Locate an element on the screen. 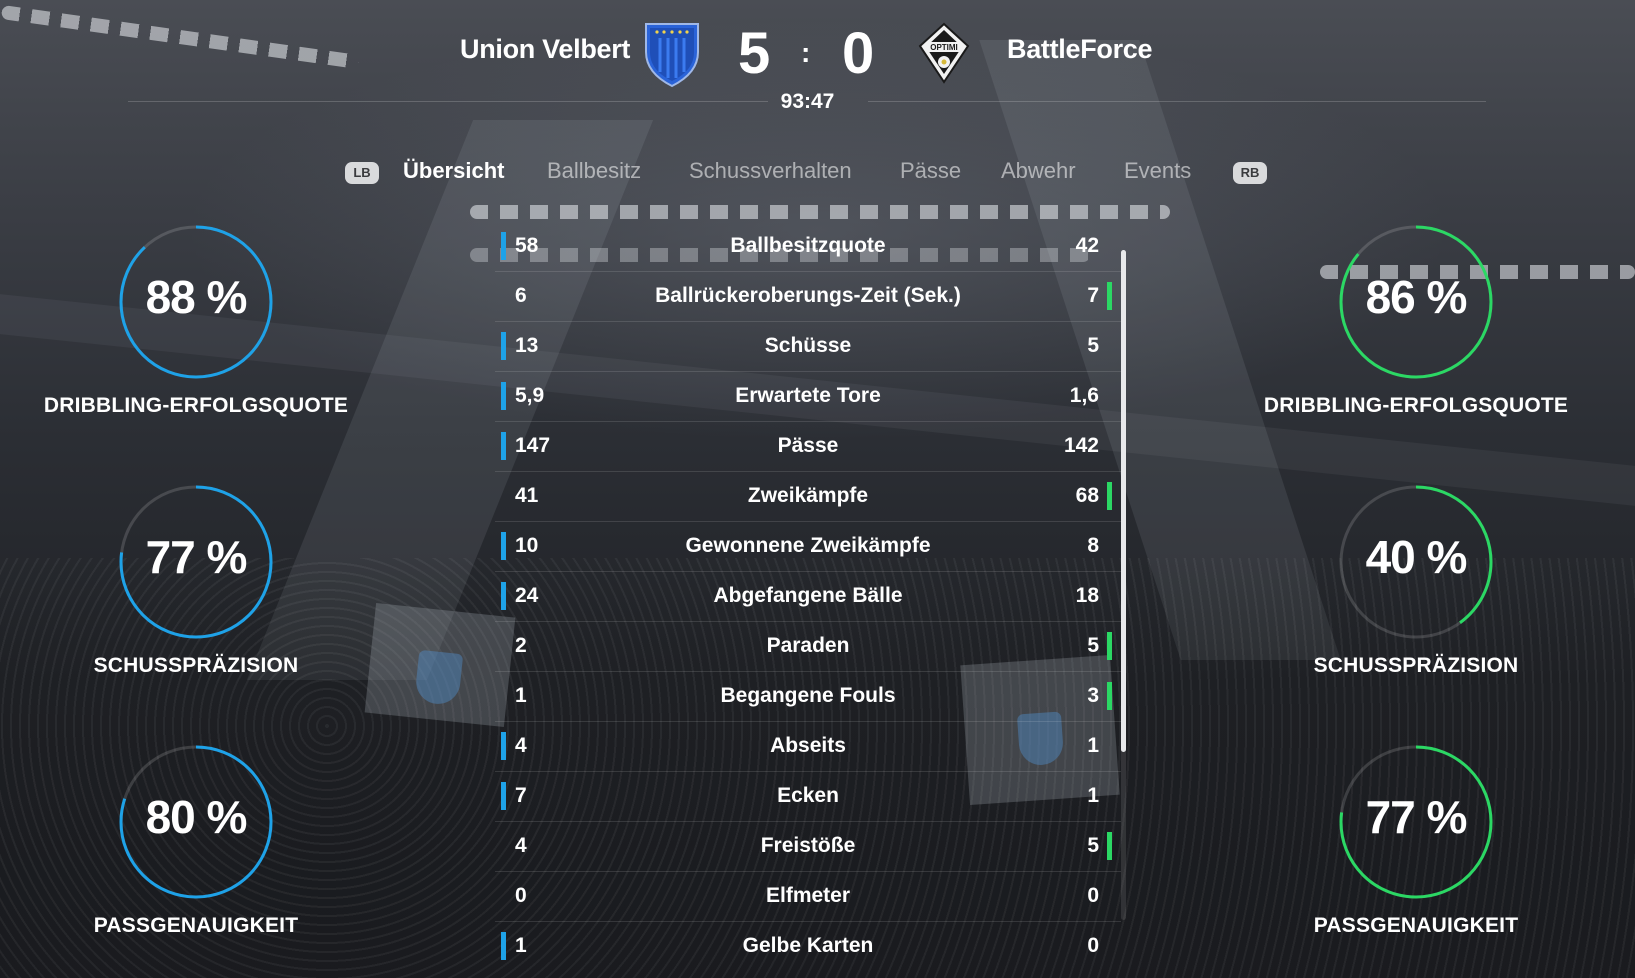  stat-name: Abgefangene Bälle is located at coordinates (808, 595).